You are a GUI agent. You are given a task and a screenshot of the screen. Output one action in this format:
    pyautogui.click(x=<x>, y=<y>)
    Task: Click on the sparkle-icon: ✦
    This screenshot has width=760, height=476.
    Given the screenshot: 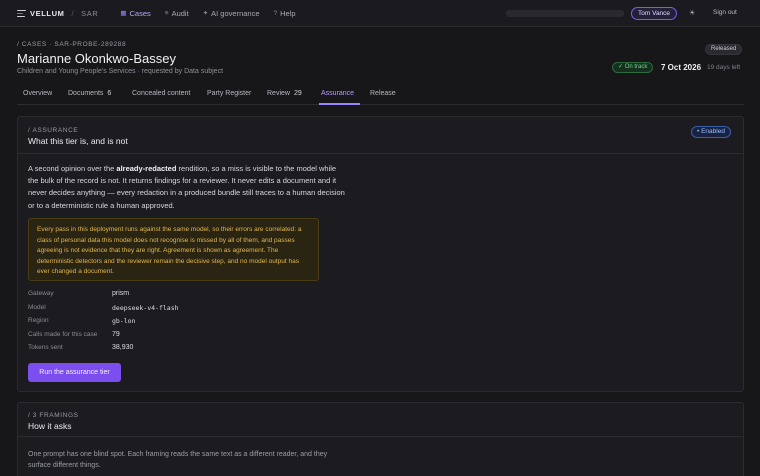 What is the action you would take?
    pyautogui.click(x=205, y=13)
    